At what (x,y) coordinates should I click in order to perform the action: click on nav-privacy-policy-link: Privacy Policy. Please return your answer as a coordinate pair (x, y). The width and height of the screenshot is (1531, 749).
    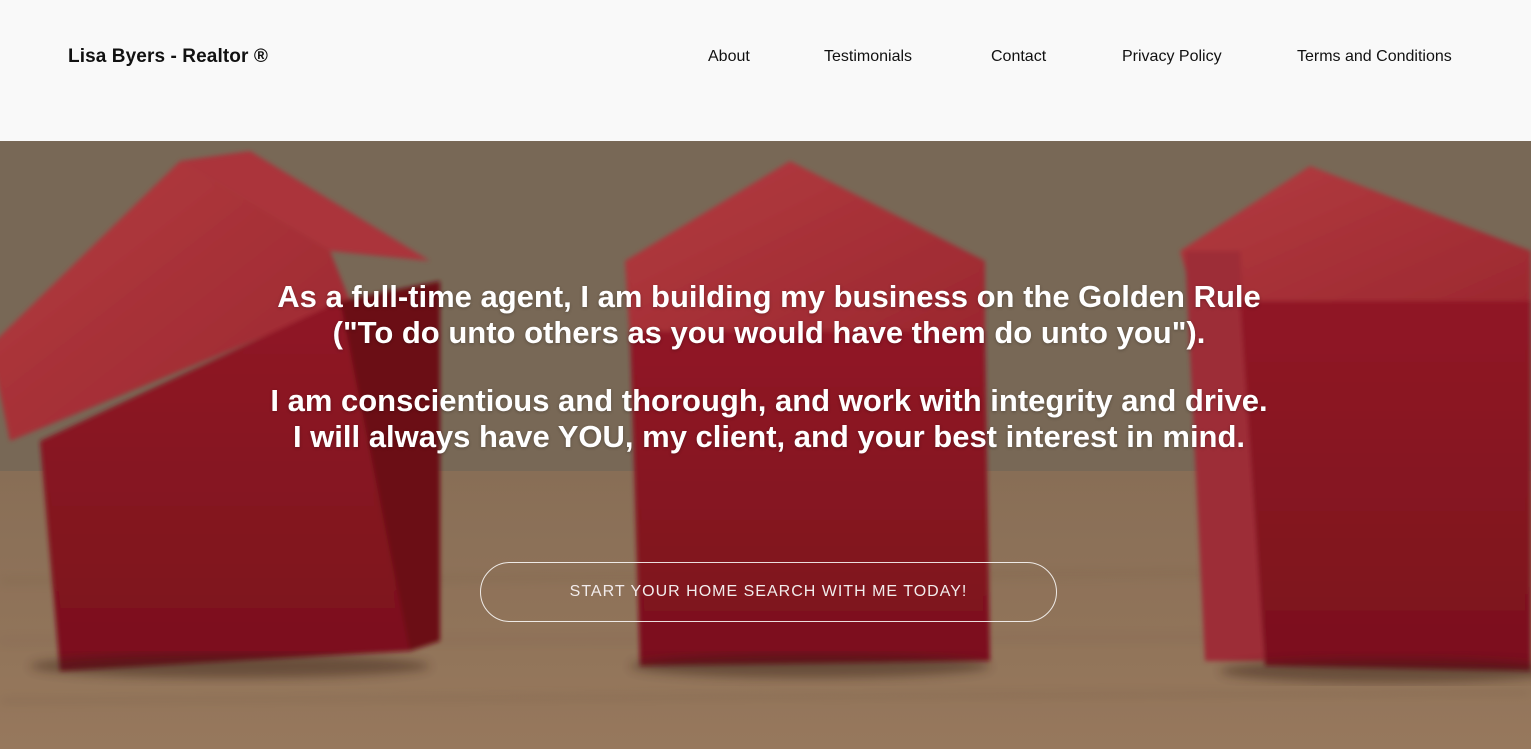
    Looking at the image, I should click on (1172, 57).